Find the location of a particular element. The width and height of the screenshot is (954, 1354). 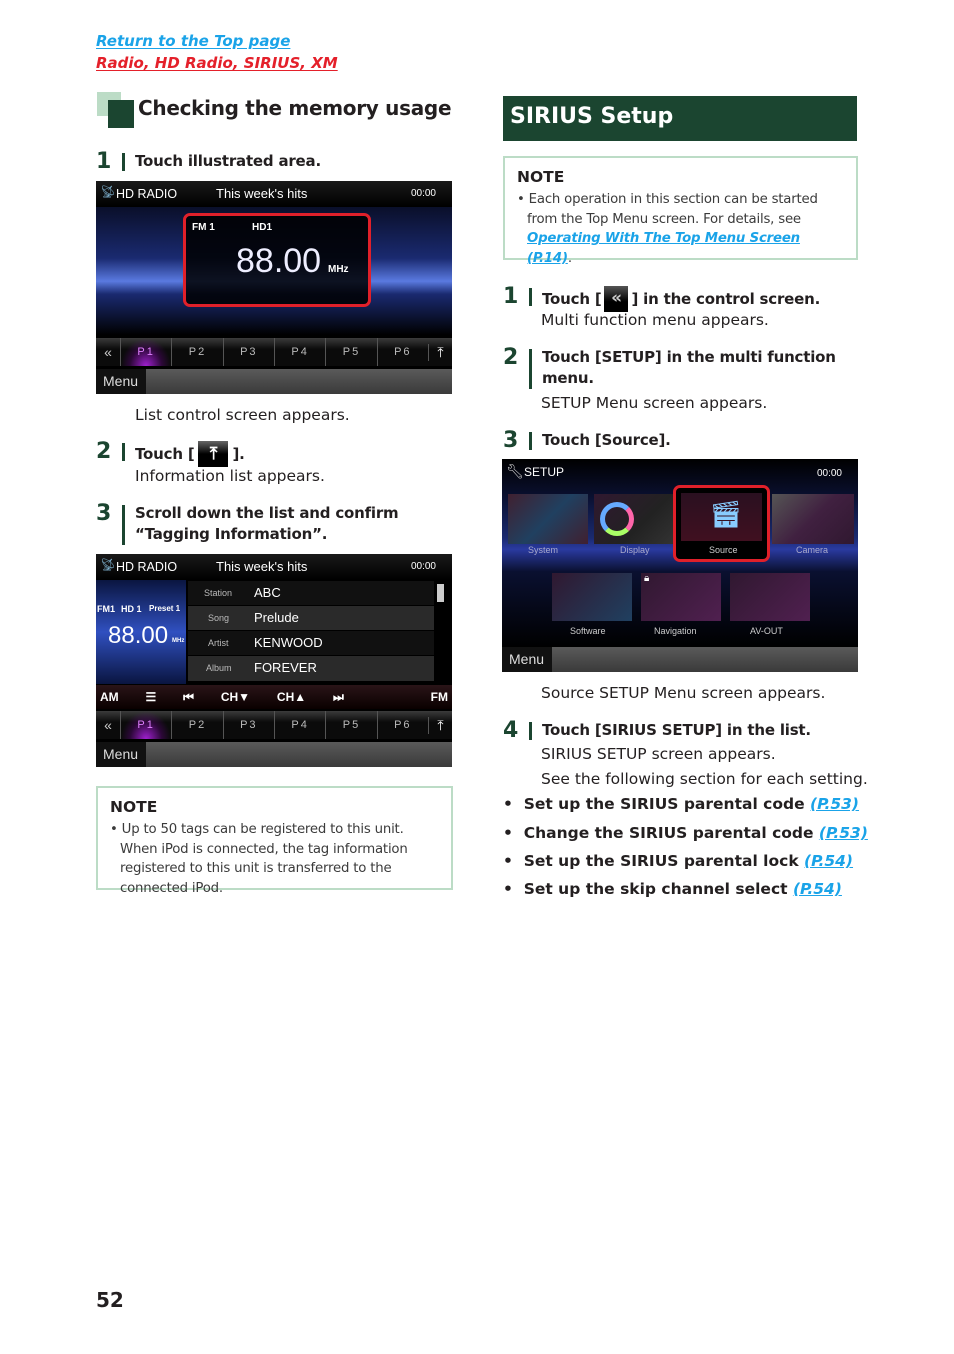

channel-up-button: CH▲ is located at coordinates (291, 697).